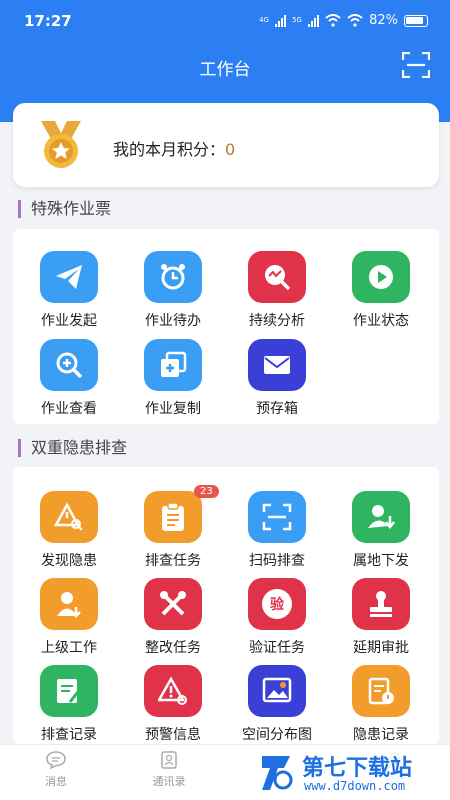 Image resolution: width=450 pixels, height=800 pixels. What do you see at coordinates (281, 20) in the screenshot?
I see `signal-icon` at bounding box center [281, 20].